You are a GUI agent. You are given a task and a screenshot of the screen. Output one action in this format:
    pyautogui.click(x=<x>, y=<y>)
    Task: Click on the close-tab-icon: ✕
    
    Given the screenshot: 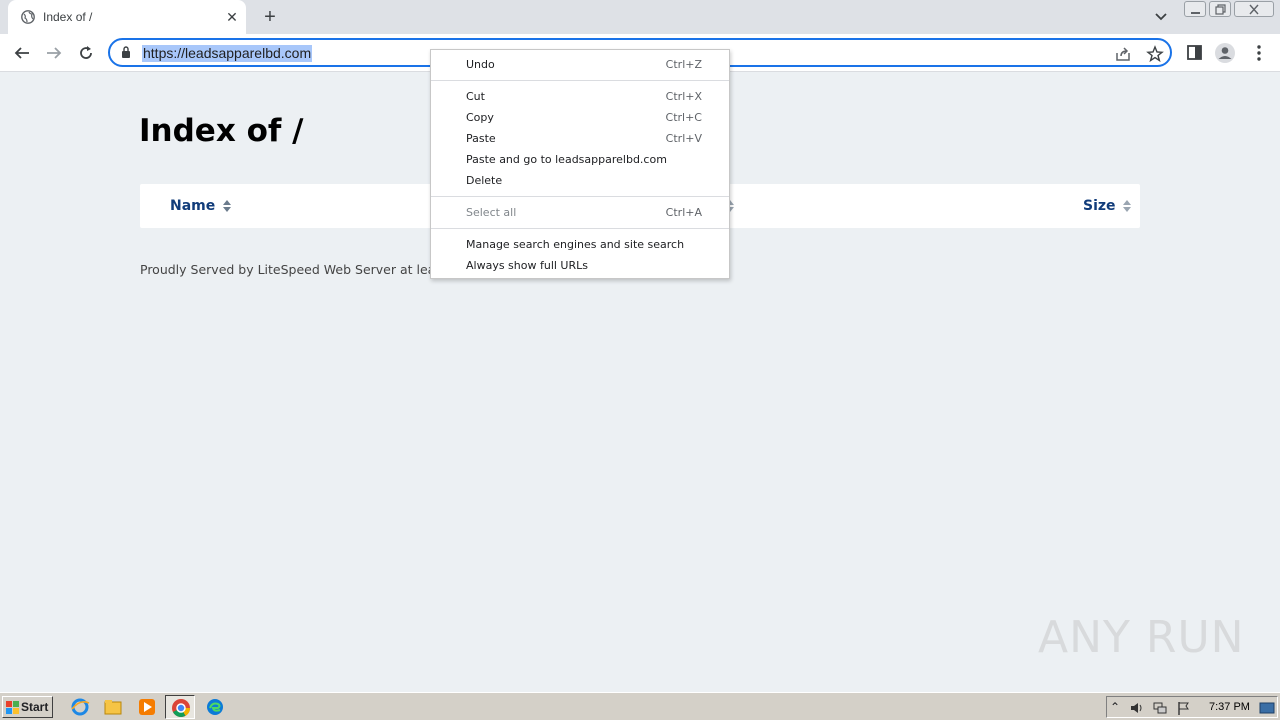 What is the action you would take?
    pyautogui.click(x=232, y=17)
    